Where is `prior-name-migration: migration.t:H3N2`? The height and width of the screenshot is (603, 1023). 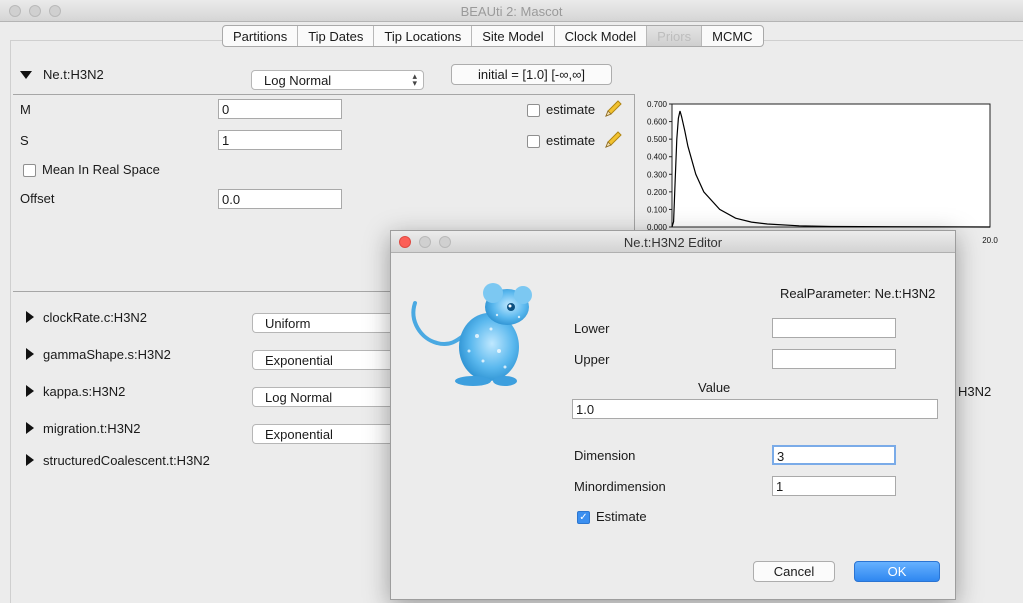 prior-name-migration: migration.t:H3N2 is located at coordinates (92, 428).